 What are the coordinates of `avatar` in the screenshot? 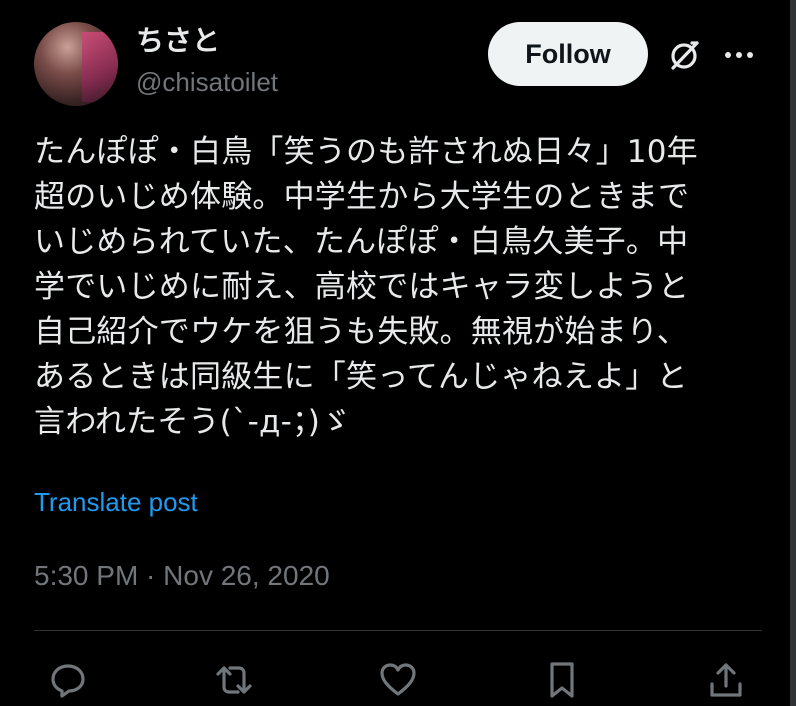 It's located at (76, 64).